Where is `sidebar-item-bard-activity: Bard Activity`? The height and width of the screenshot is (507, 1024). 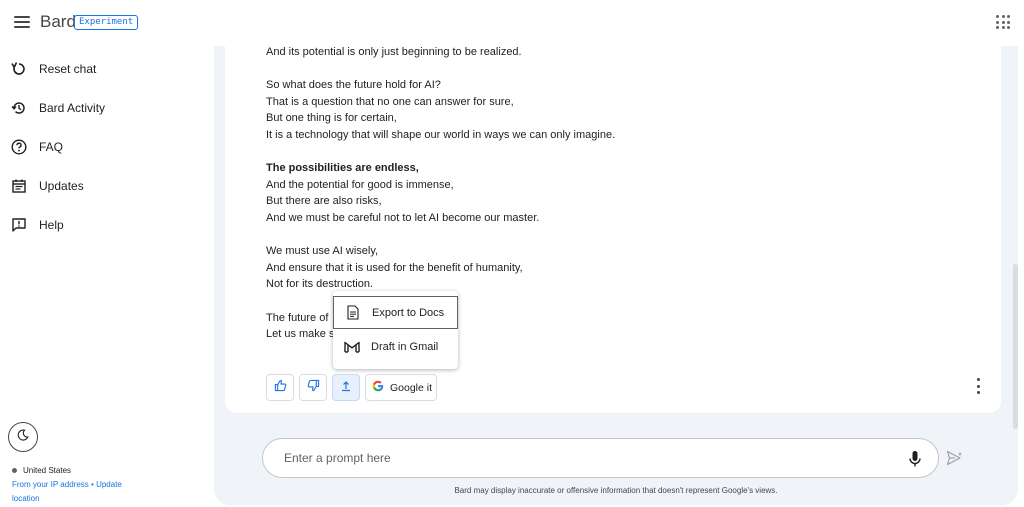 sidebar-item-bard-activity: Bard Activity is located at coordinates (105, 108).